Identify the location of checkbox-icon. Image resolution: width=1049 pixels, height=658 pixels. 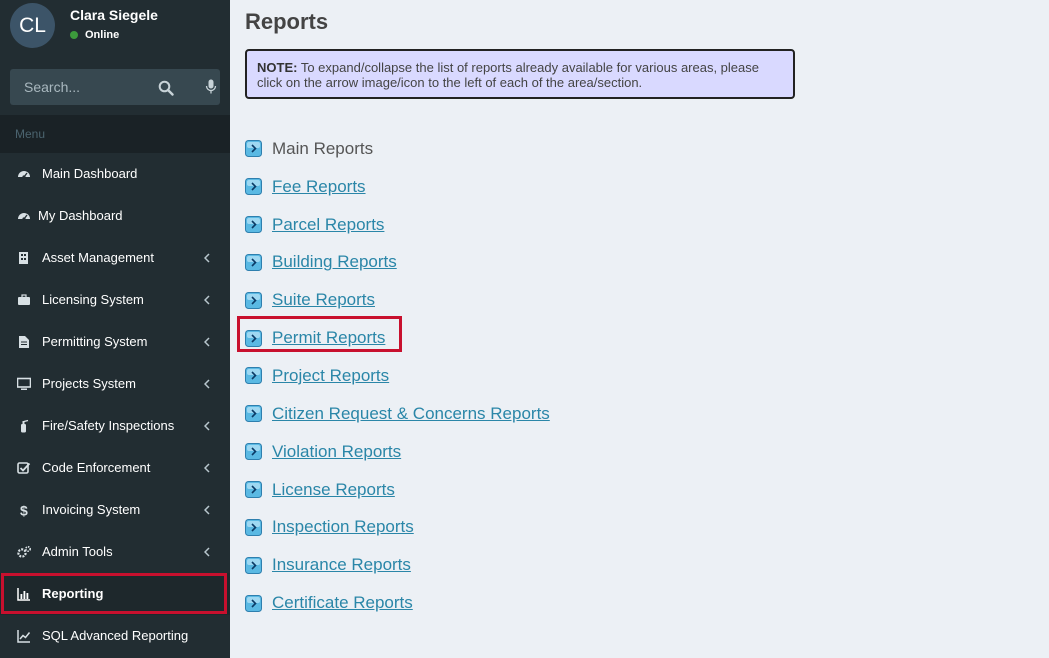
(24, 468).